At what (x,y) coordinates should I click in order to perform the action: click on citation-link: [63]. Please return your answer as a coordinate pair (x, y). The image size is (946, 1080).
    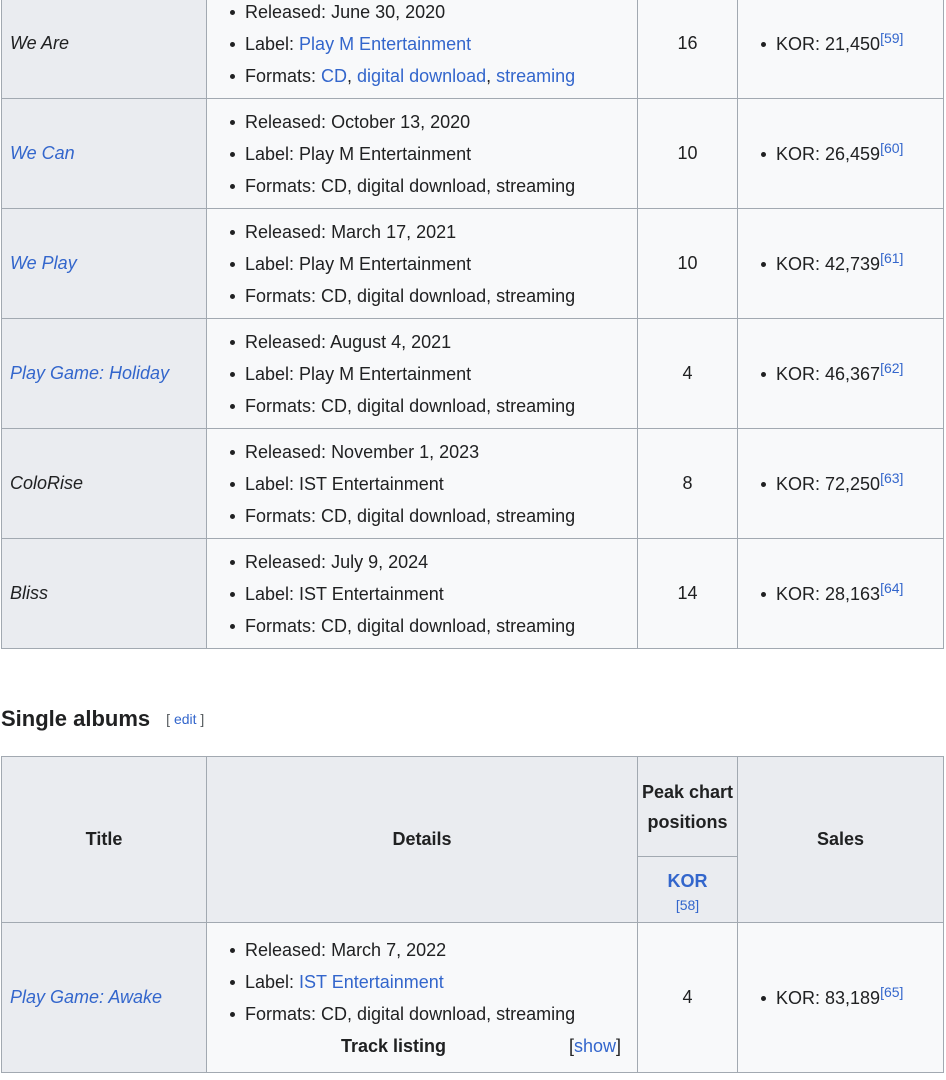
    Looking at the image, I should click on (891, 478).